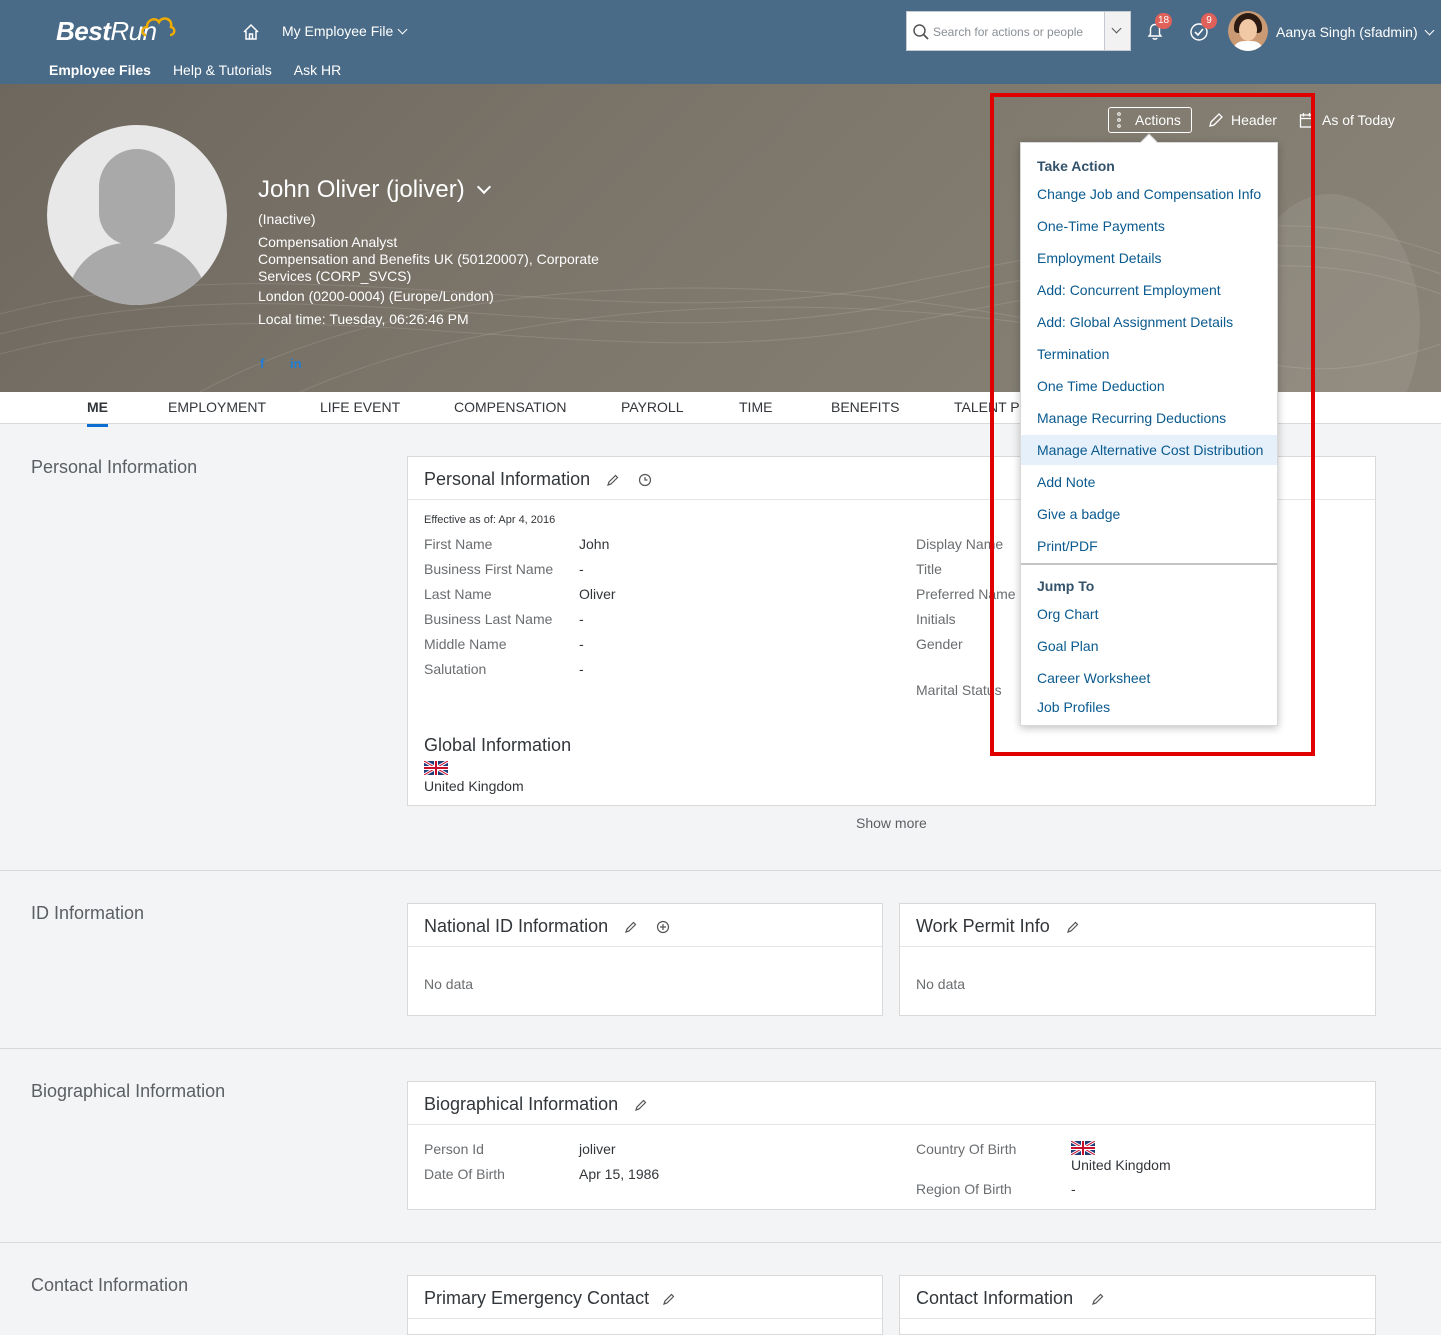 The height and width of the screenshot is (1335, 1441). I want to click on contact-information-card: Contact Information, so click(1137, 1305).